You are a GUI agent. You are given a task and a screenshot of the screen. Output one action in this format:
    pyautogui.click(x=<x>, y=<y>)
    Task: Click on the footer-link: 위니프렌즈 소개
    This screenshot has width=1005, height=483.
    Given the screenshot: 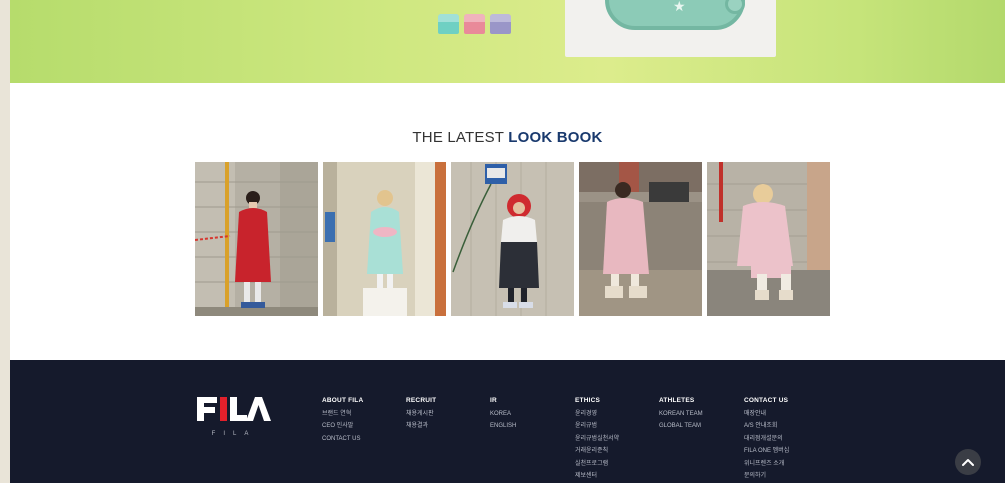 What is the action you would take?
    pyautogui.click(x=766, y=464)
    